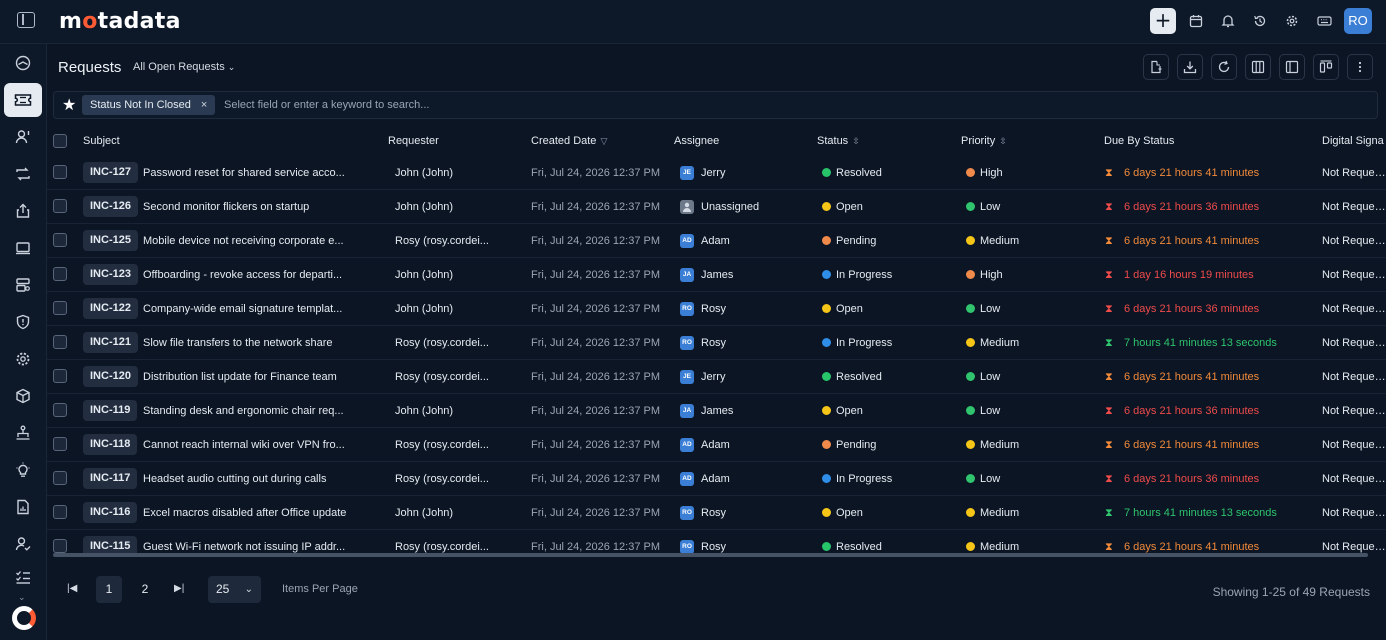  I want to click on request-subject: Slow file transfers to the network share, so click(250, 343).